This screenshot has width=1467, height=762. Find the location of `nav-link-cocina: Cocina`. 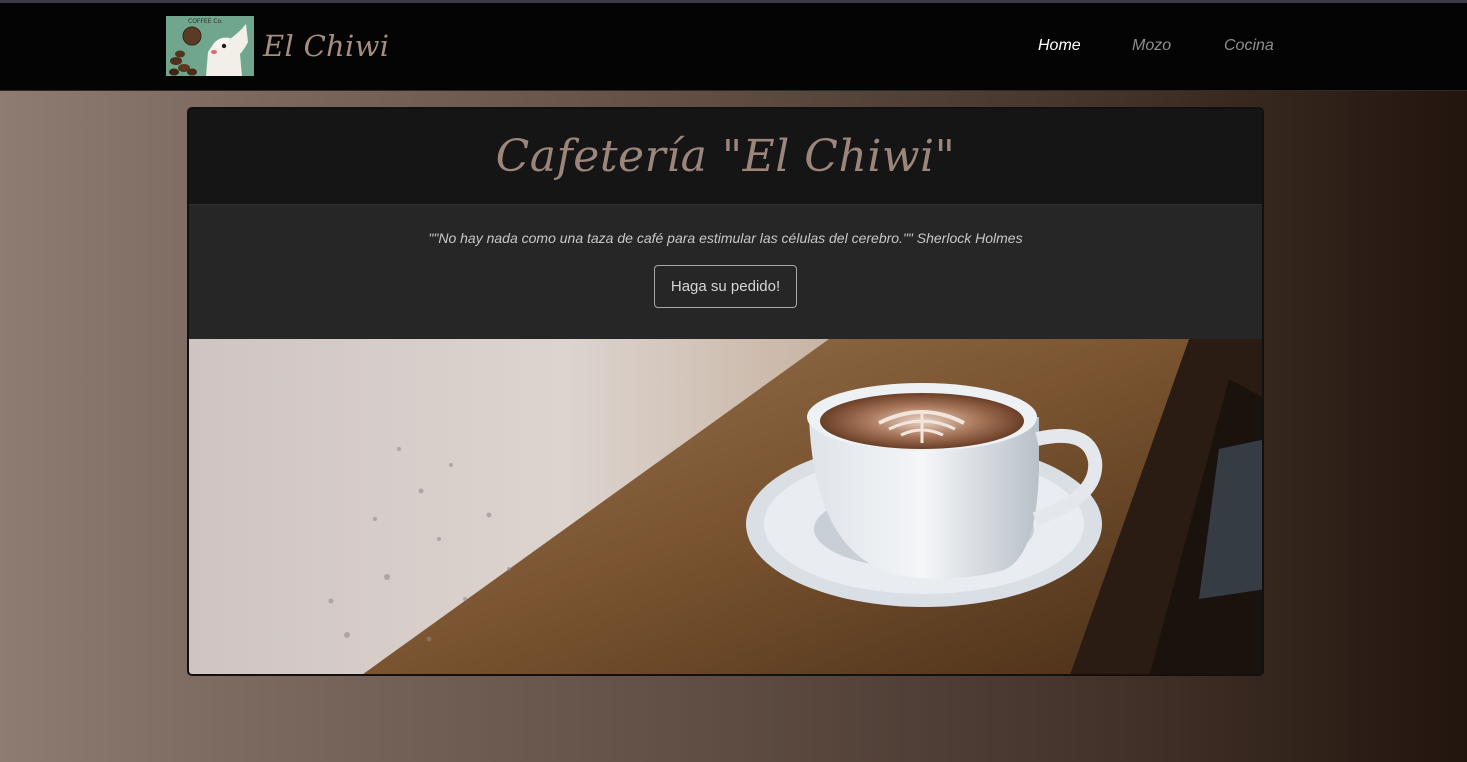

nav-link-cocina: Cocina is located at coordinates (1249, 46).